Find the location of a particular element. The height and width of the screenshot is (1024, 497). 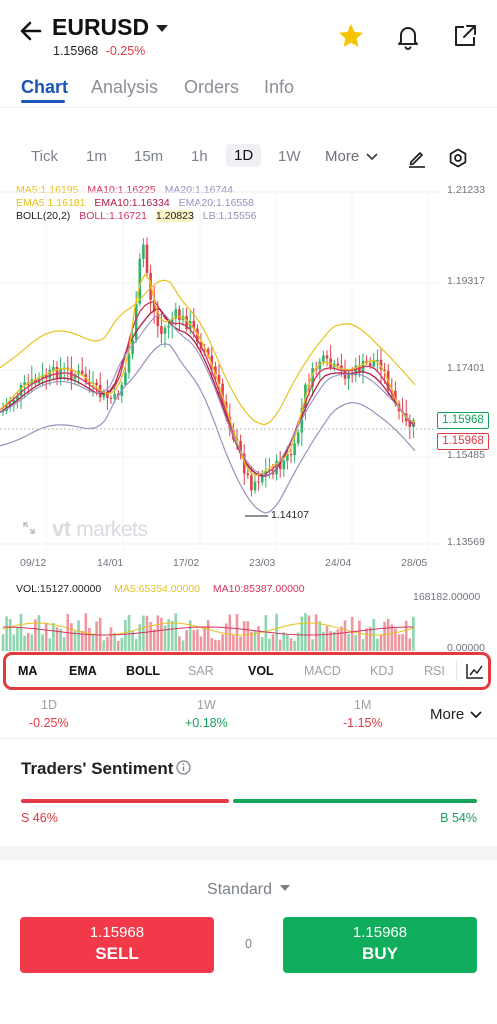

tab-info: Info is located at coordinates (279, 87).